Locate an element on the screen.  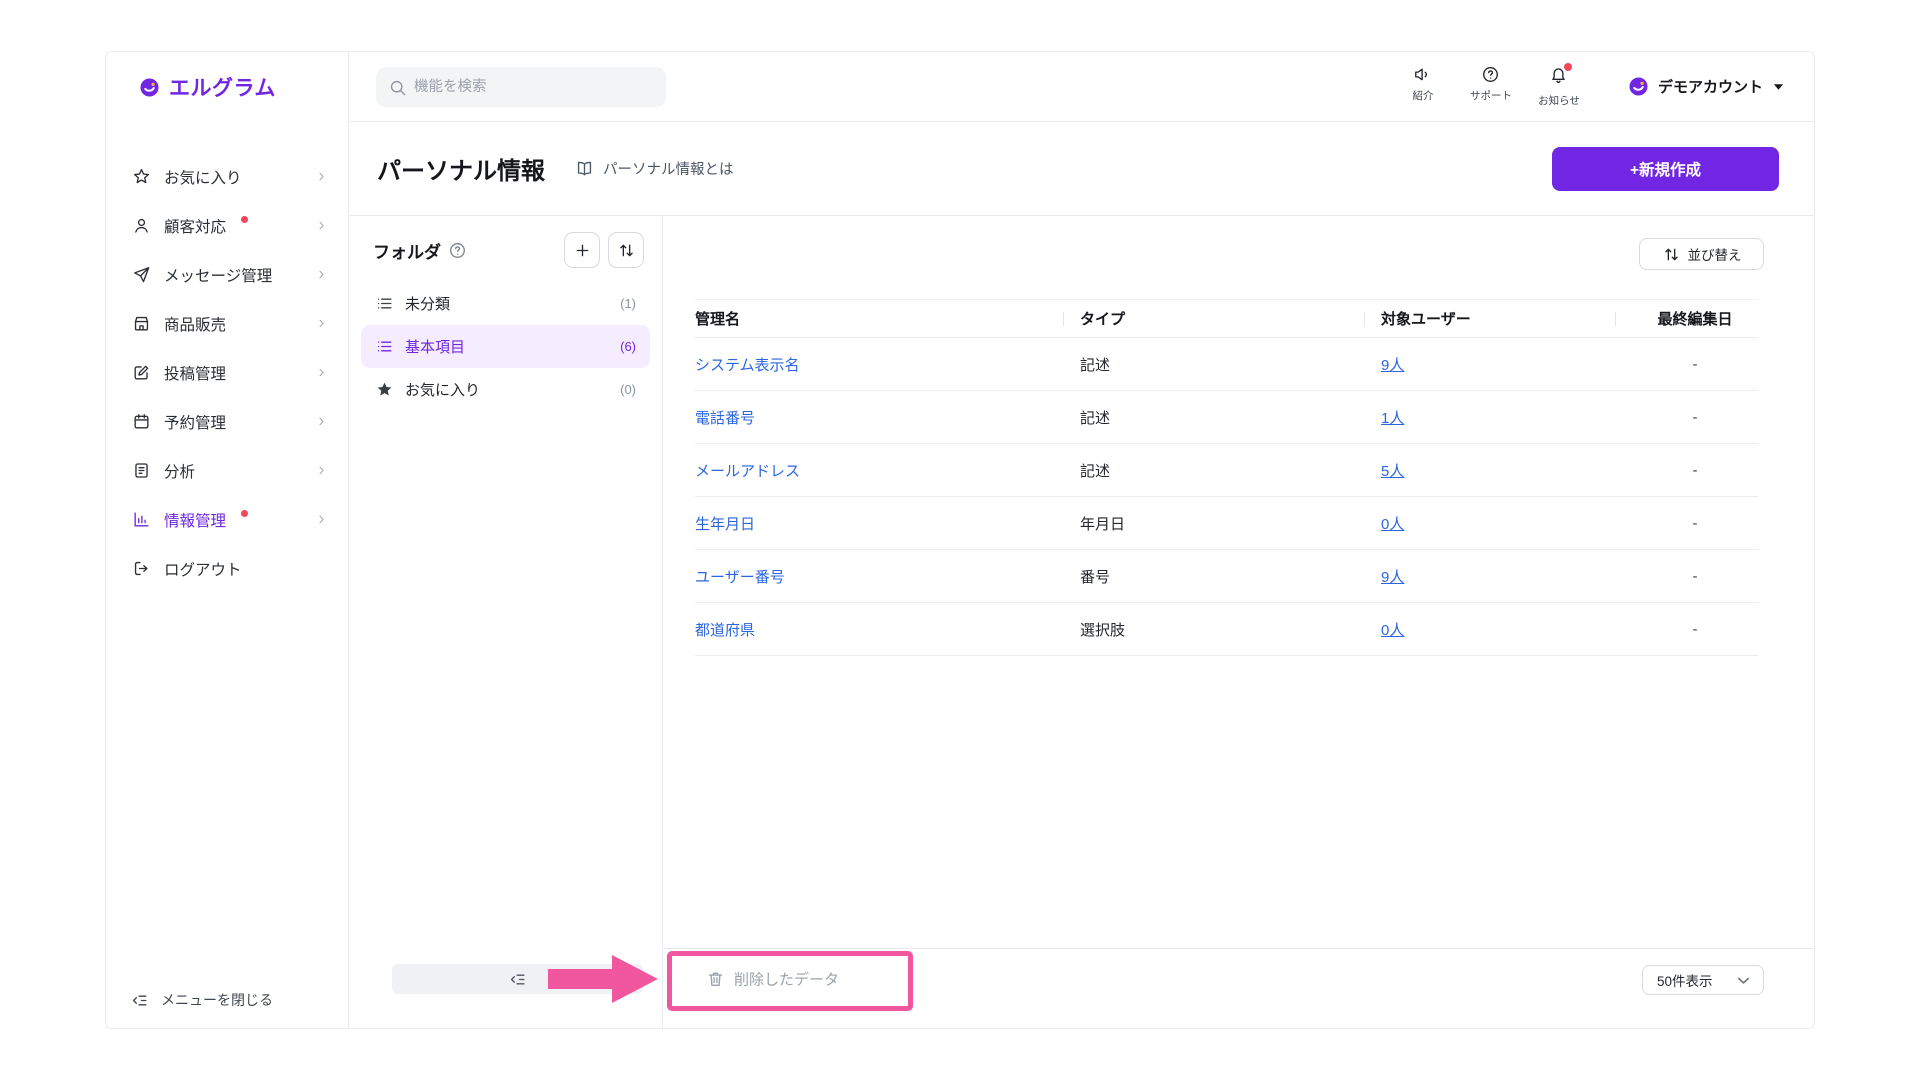
bar-chart-icon is located at coordinates (141, 519).